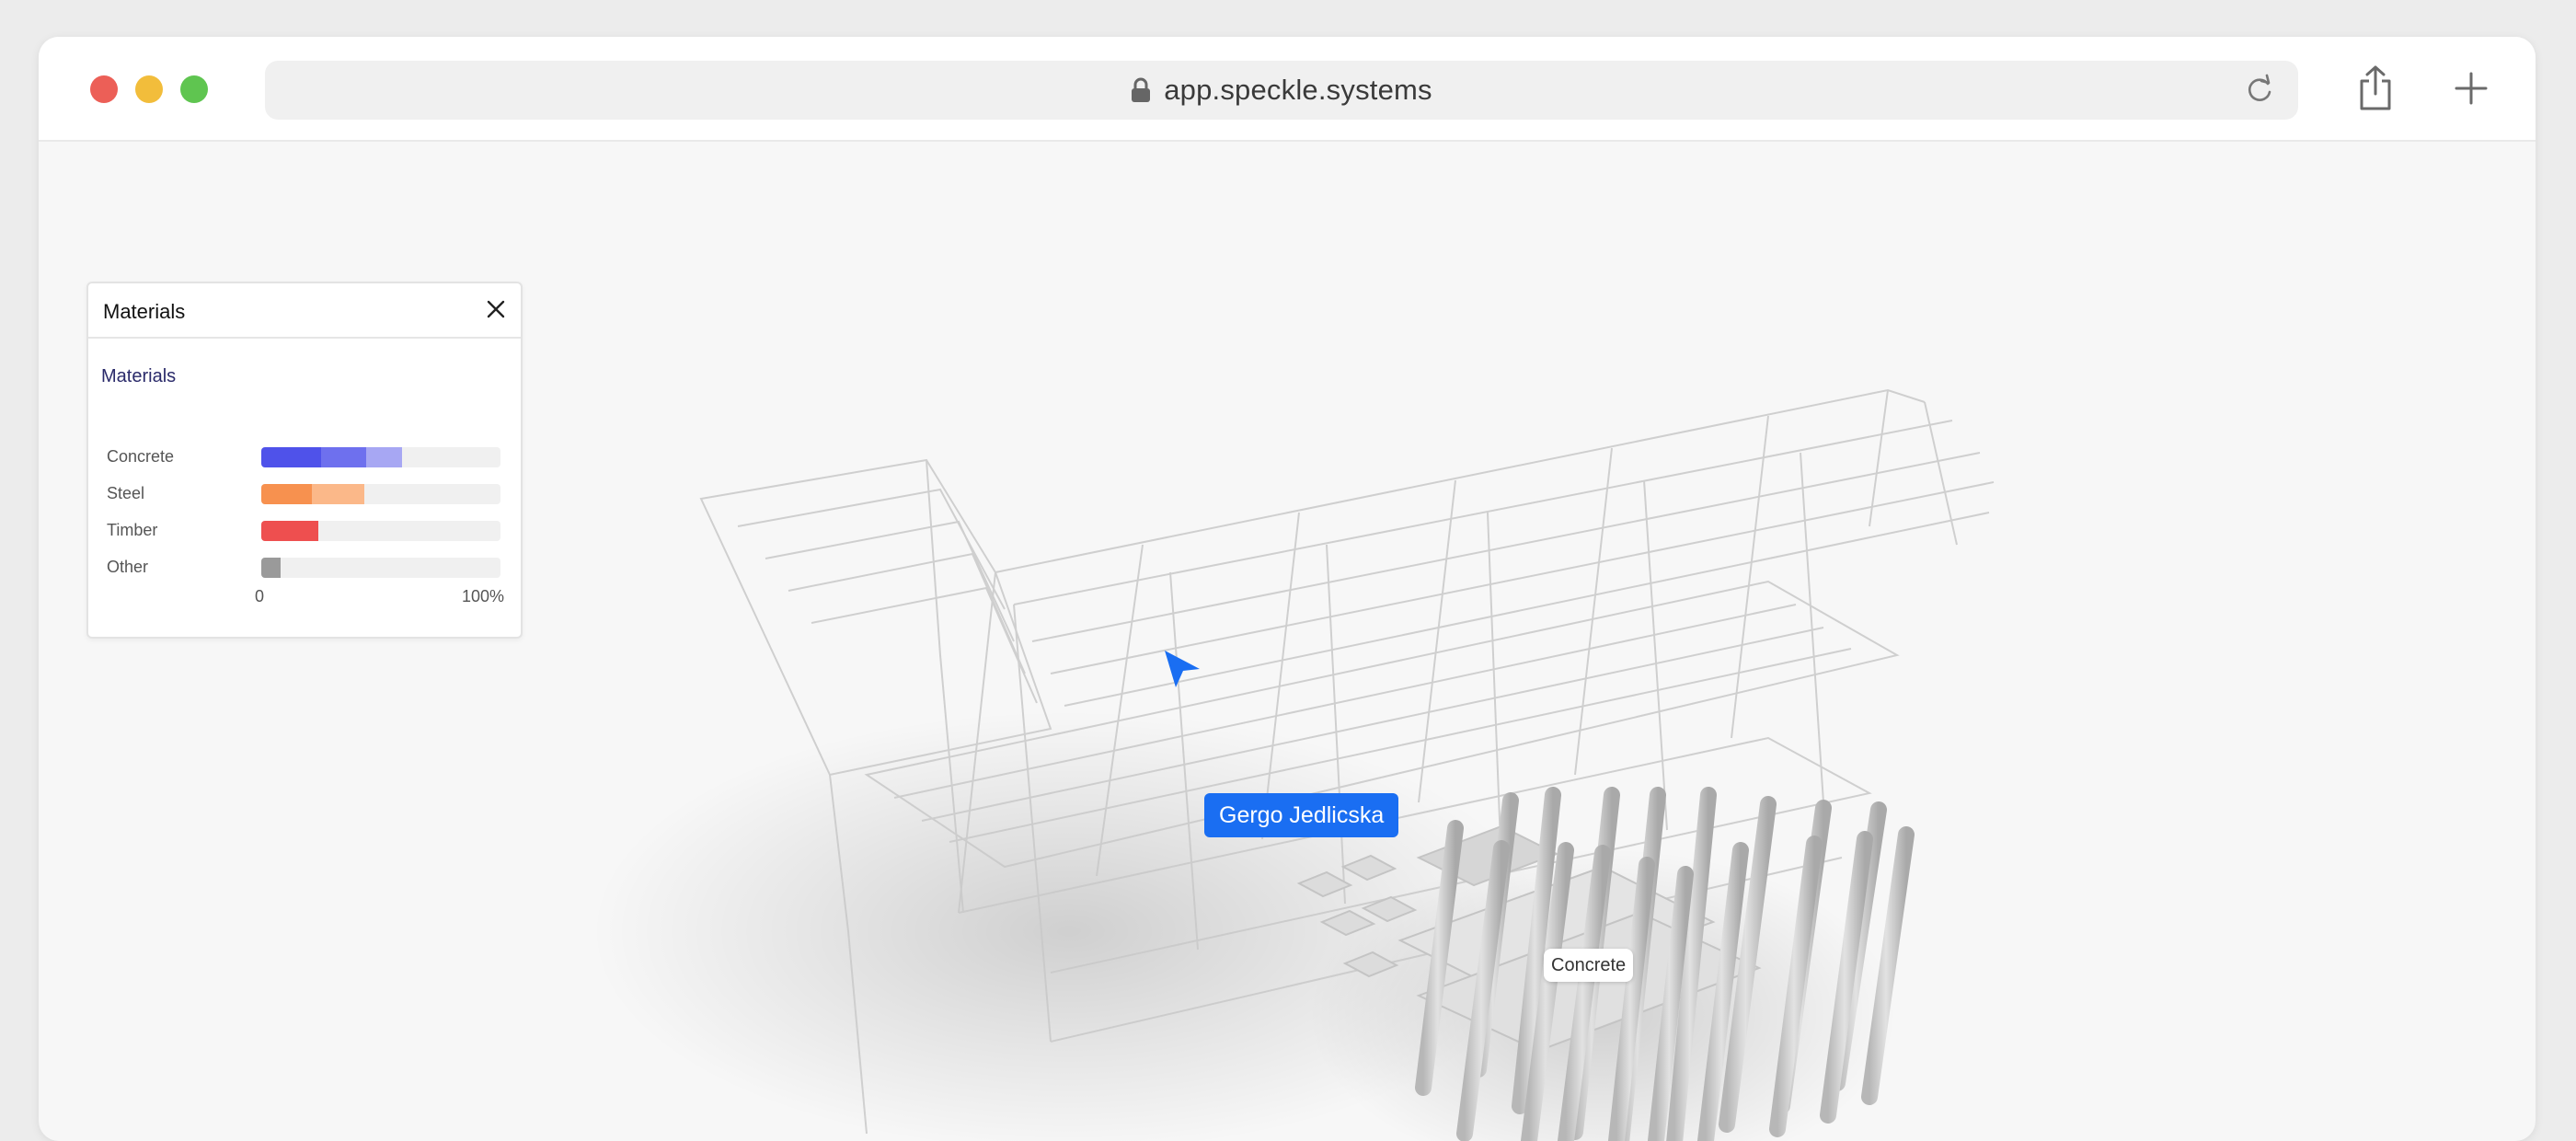 The width and height of the screenshot is (2576, 1141). What do you see at coordinates (2471, 89) in the screenshot?
I see `new-tab-icon` at bounding box center [2471, 89].